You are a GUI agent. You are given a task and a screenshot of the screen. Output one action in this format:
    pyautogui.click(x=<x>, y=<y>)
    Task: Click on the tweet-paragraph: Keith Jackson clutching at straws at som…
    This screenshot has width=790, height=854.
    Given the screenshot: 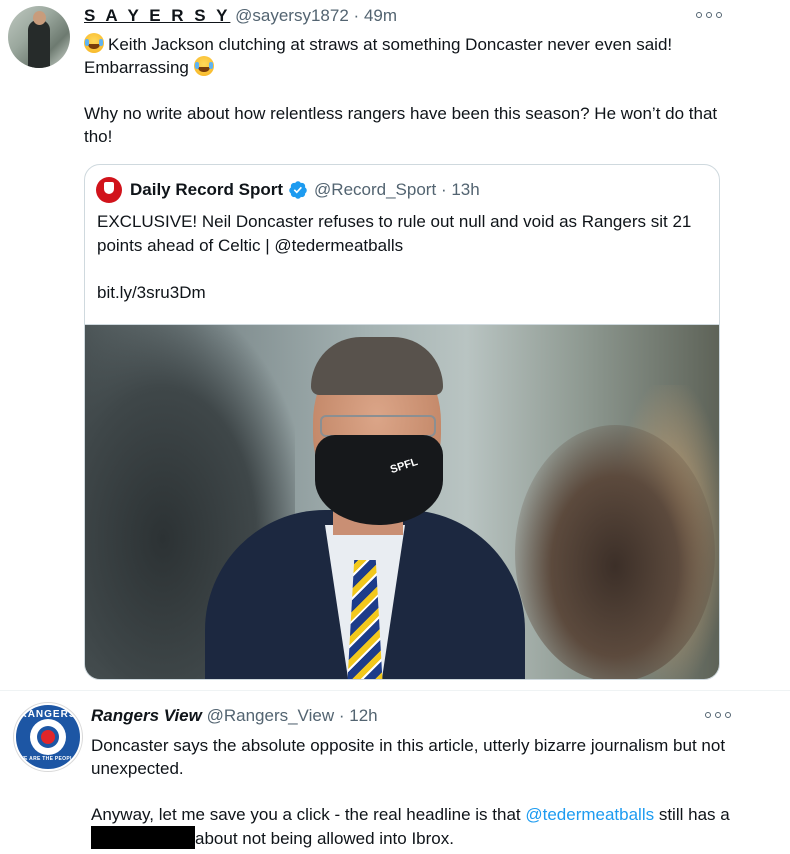 What is the action you would take?
    pyautogui.click(x=409, y=56)
    